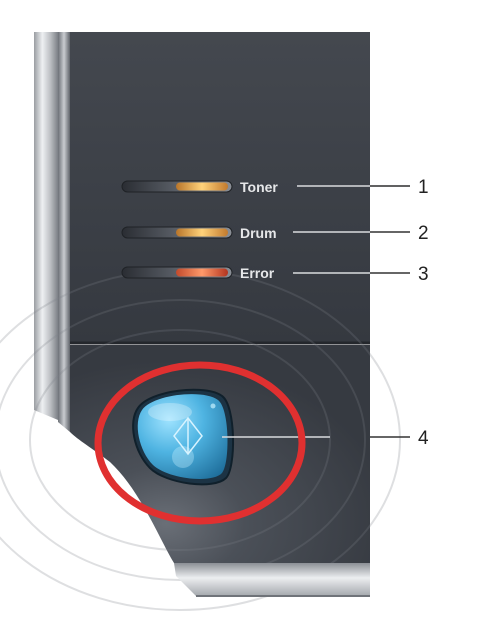 This screenshot has width=489, height=630. Describe the element at coordinates (170, 412) in the screenshot. I see `go-button-highlight` at that location.